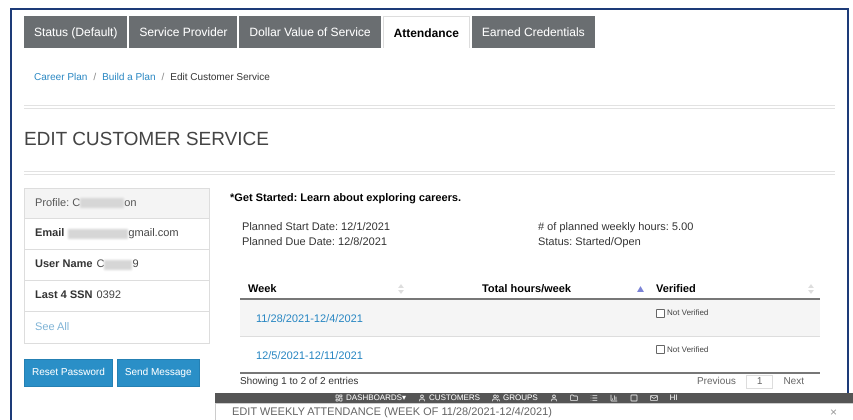 The width and height of the screenshot is (853, 420). I want to click on page-title: EDIT CUSTOMER SERVICE, so click(147, 140).